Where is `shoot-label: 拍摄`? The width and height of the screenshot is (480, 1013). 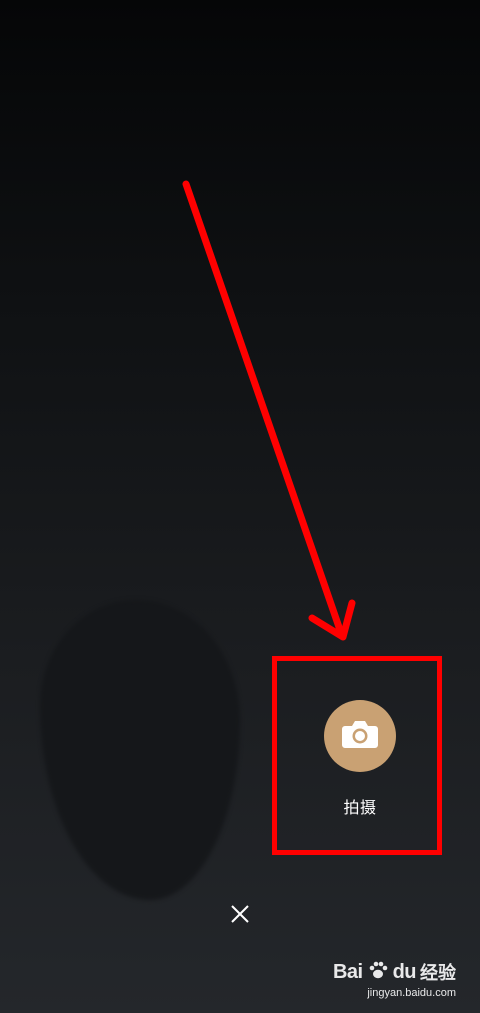 shoot-label: 拍摄 is located at coordinates (360, 807).